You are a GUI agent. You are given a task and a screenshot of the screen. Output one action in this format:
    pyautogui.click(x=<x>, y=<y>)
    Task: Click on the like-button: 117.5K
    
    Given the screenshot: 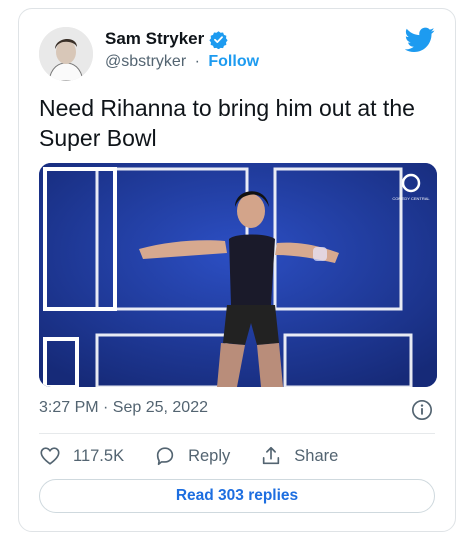 What is the action you would take?
    pyautogui.click(x=81, y=456)
    